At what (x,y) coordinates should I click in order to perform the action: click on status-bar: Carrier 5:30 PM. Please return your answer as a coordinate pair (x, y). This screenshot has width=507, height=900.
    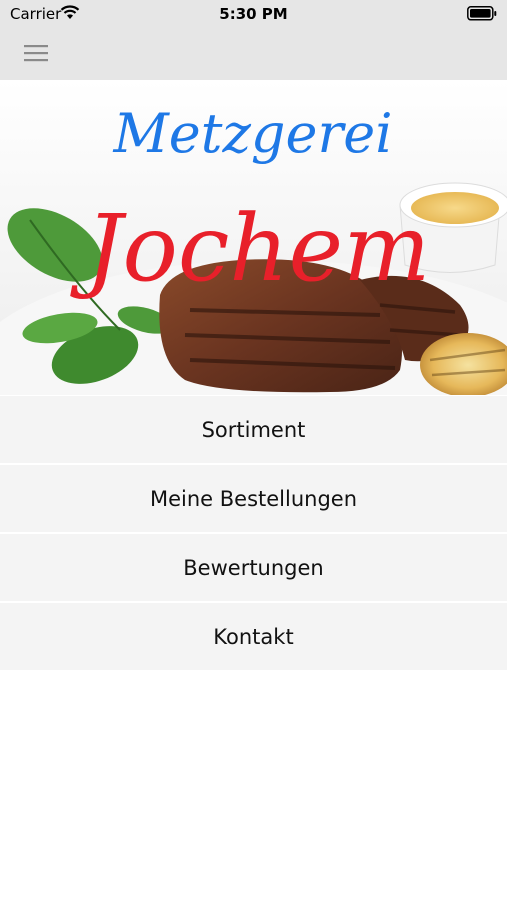
    Looking at the image, I should click on (253, 14).